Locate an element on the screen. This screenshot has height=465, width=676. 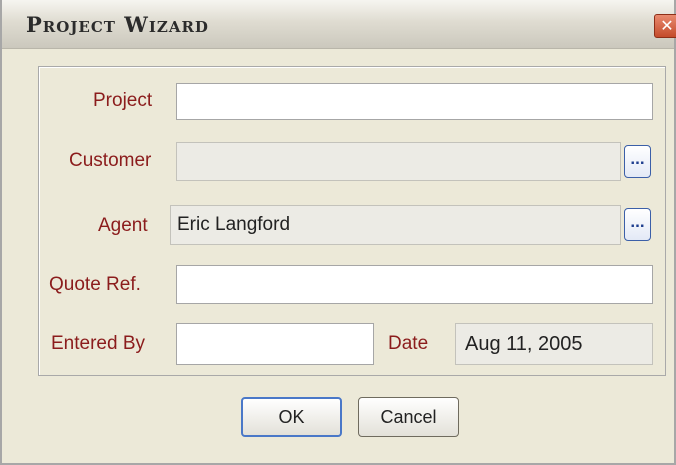
entered-by-input is located at coordinates (275, 344).